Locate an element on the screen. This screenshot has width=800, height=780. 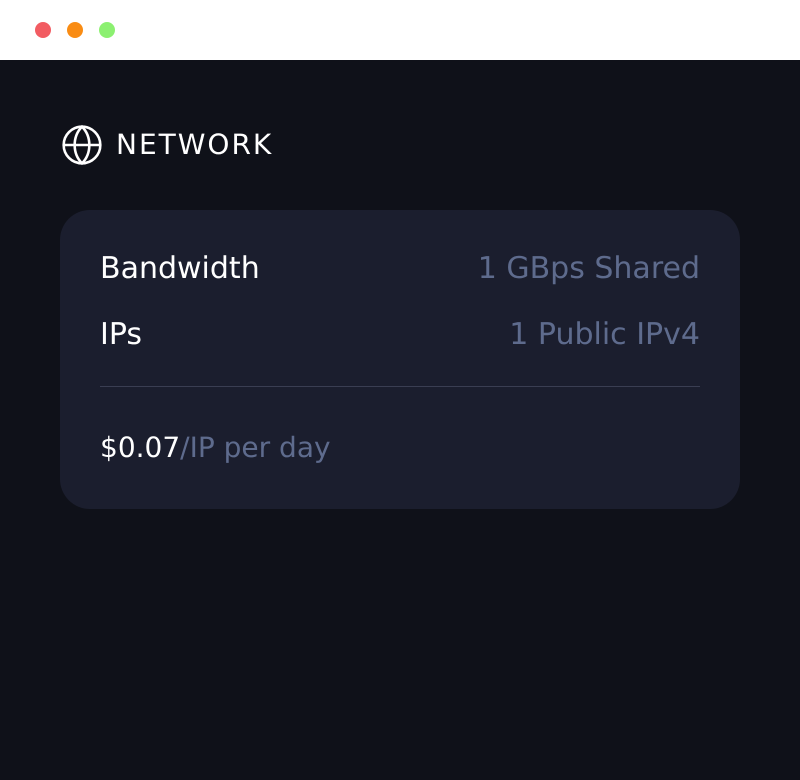
price-amount: $0.07 is located at coordinates (140, 448).